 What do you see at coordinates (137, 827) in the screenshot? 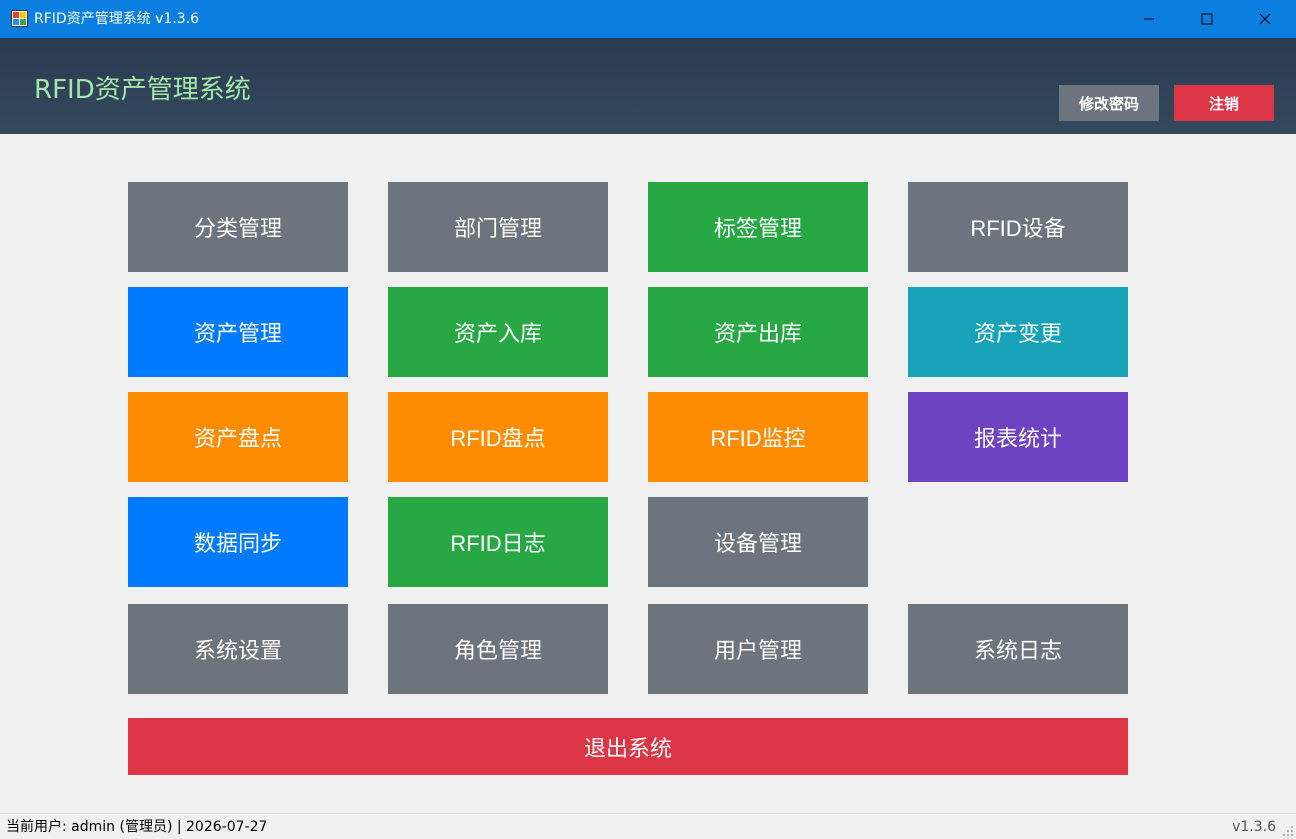
I see `status-user-date: 当前用户: admin (管理员) | 2026-07-27` at bounding box center [137, 827].